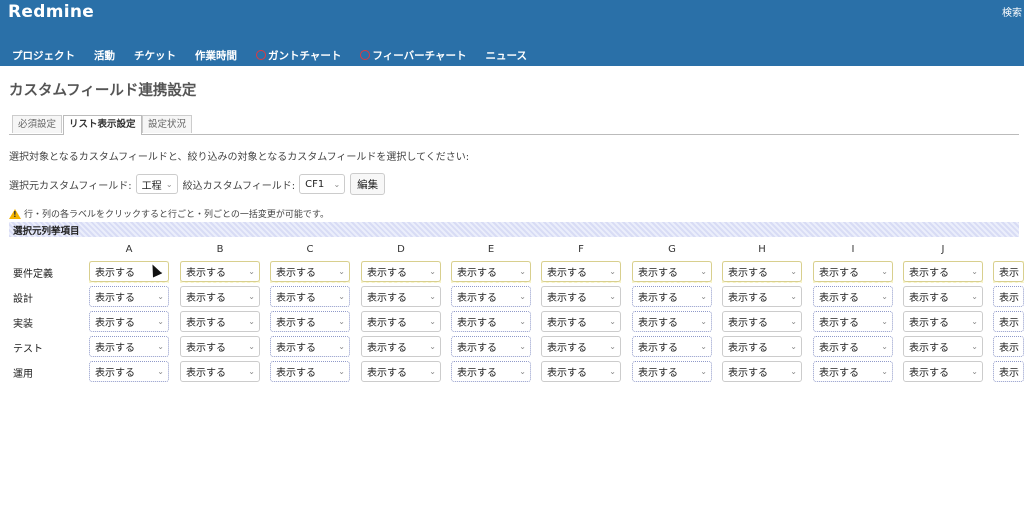 The image size is (1024, 505). Describe the element at coordinates (310, 249) in the screenshot. I see `column-header-c: C` at that location.